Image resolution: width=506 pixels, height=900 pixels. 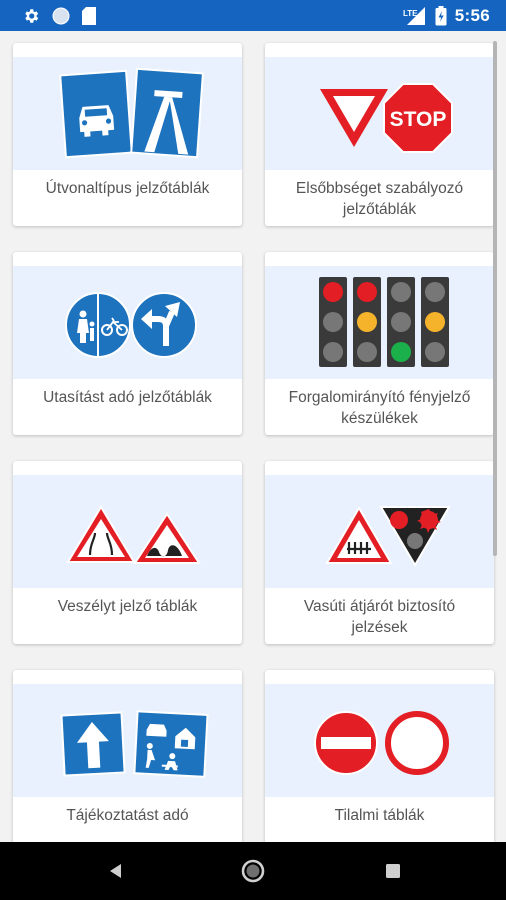 I want to click on back-button, so click(x=116, y=871).